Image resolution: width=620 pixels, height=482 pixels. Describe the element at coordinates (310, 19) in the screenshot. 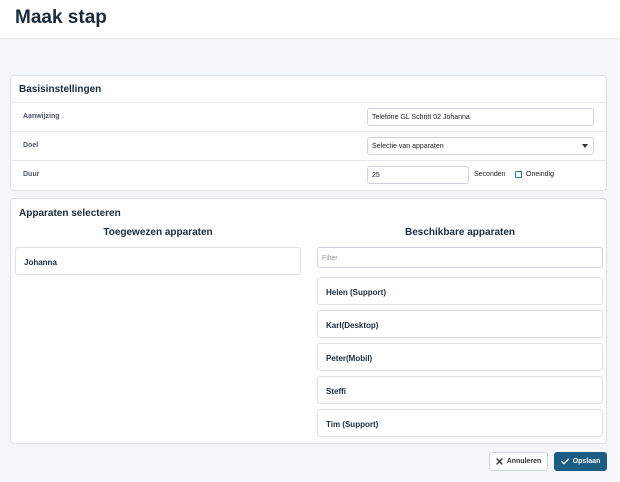

I see `page-header: Maak stap` at that location.